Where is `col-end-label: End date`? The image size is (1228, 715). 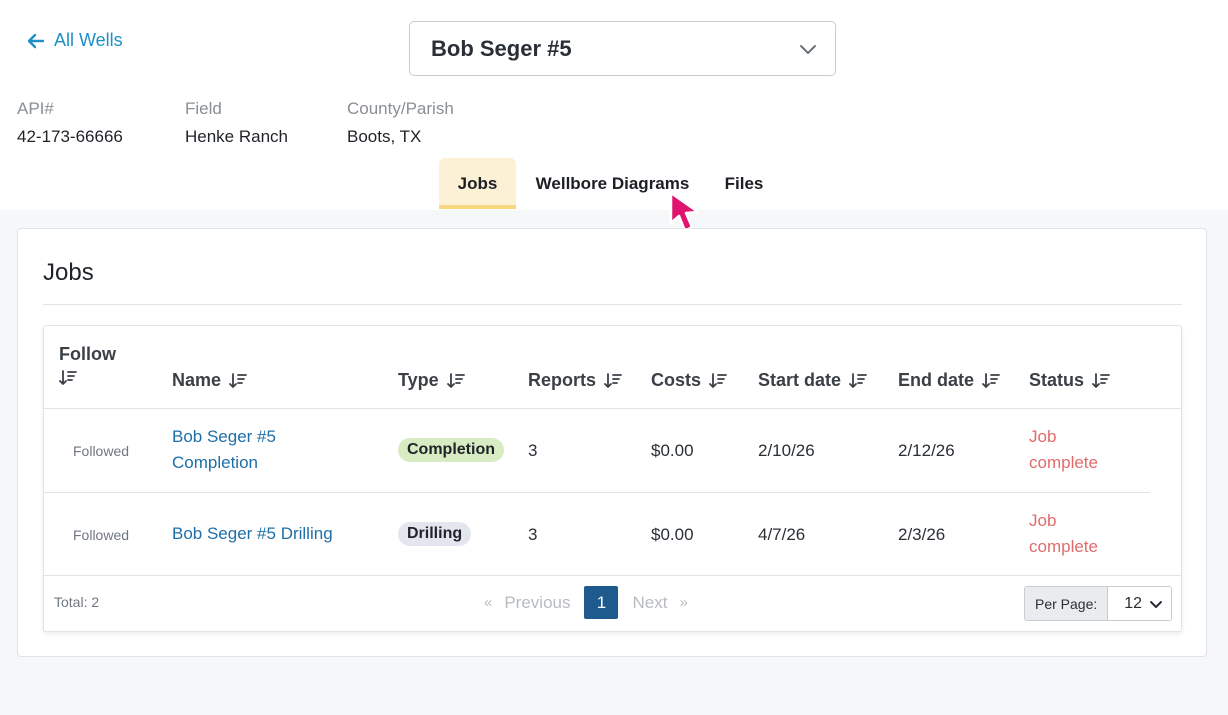 col-end-label: End date is located at coordinates (936, 380).